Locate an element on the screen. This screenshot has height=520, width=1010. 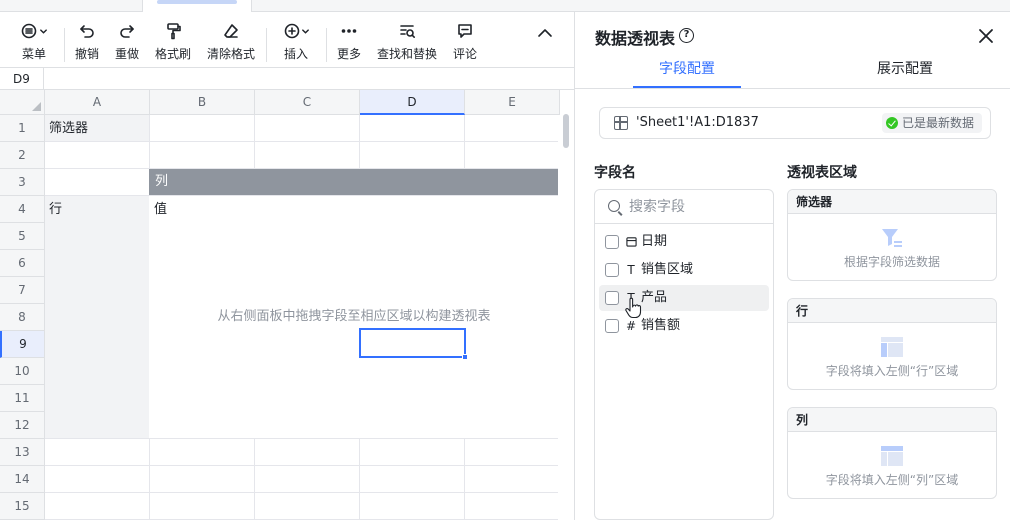
comment-icon is located at coordinates (465, 31).